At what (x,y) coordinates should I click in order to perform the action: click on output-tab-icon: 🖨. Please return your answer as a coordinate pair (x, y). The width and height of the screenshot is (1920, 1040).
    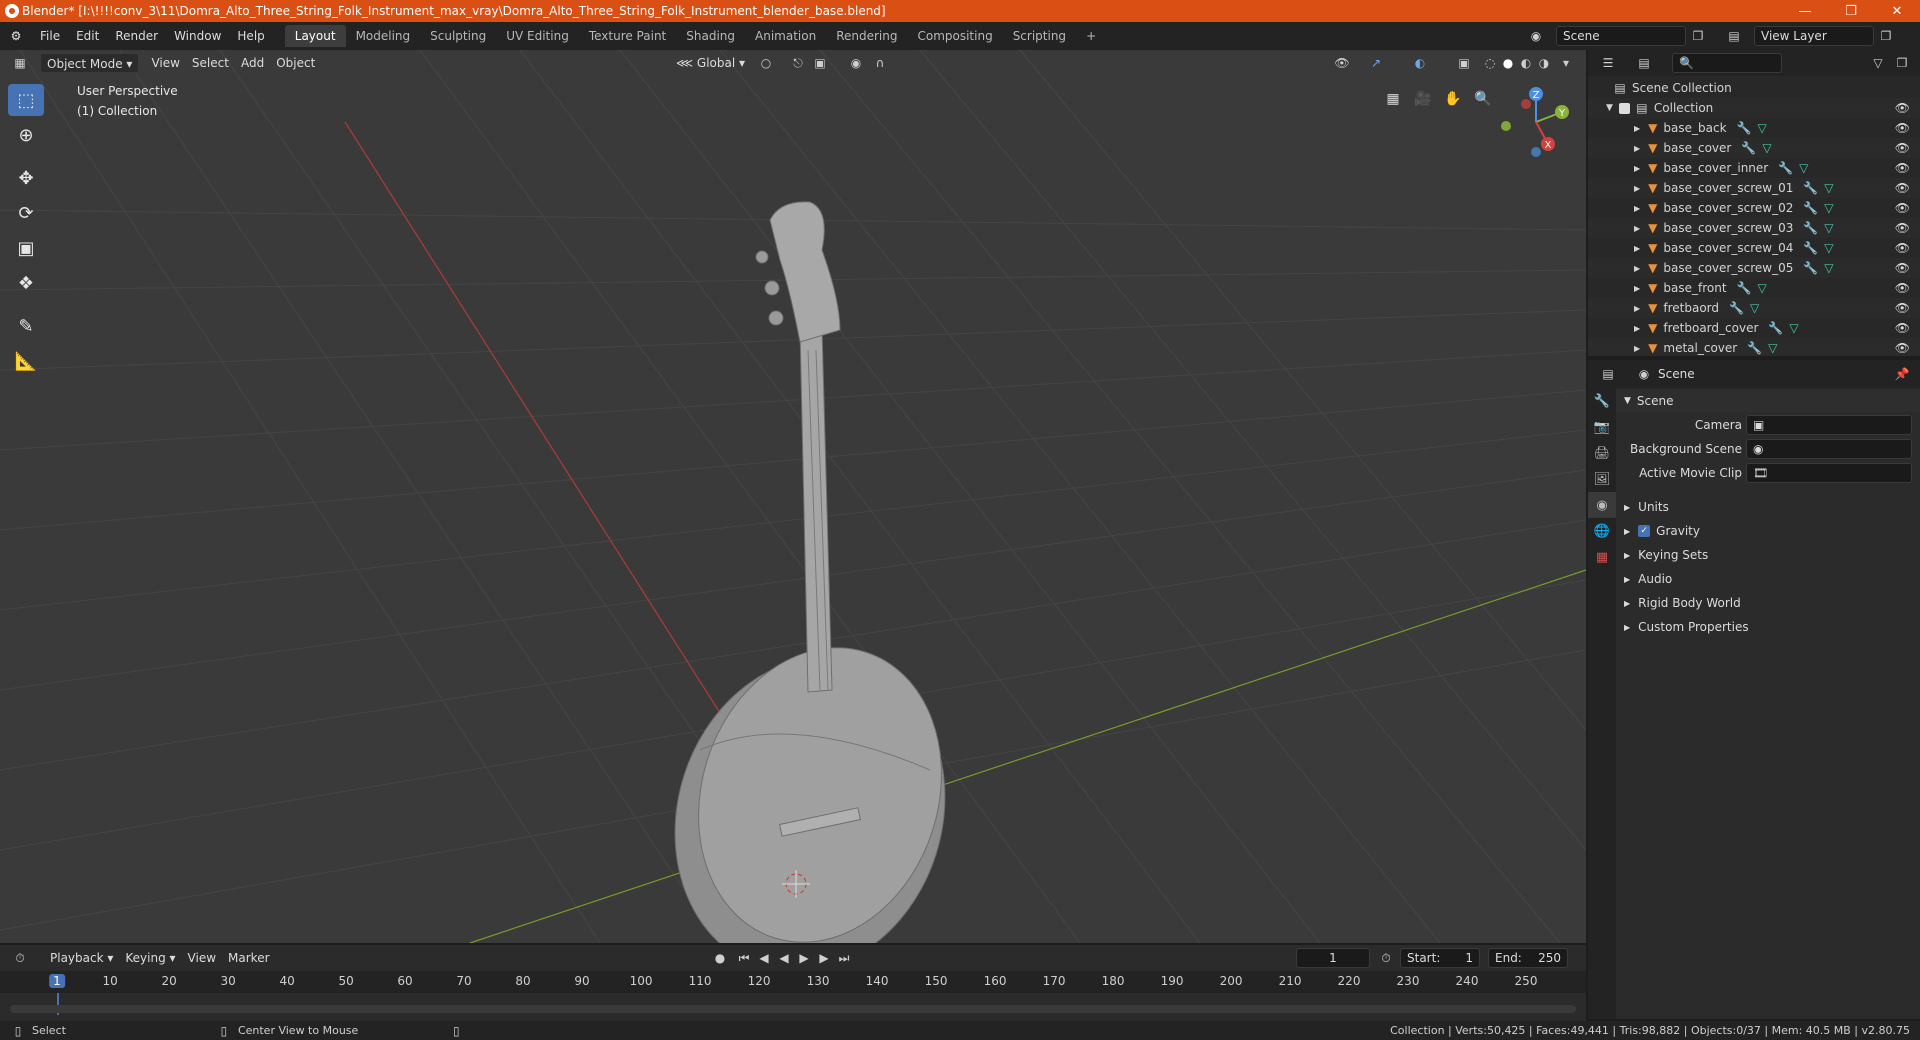
    Looking at the image, I should click on (1602, 453).